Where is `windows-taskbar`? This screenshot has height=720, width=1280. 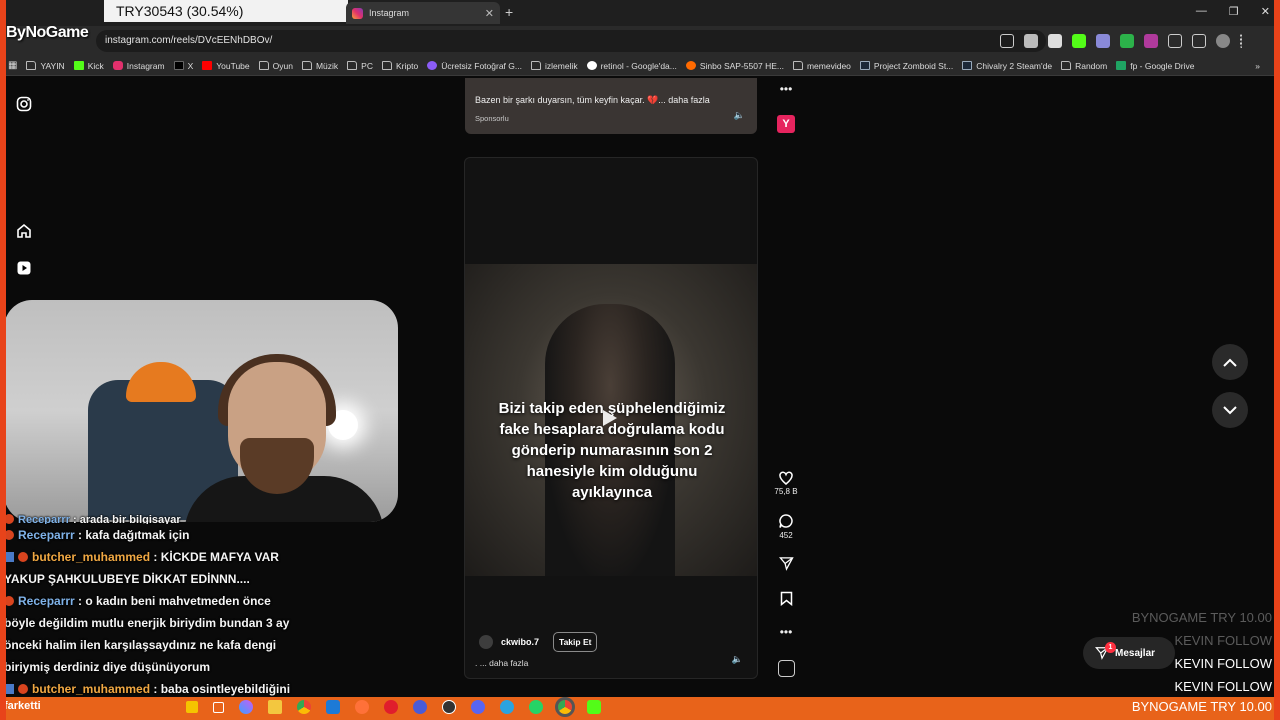
windows-taskbar is located at coordinates (366, 707).